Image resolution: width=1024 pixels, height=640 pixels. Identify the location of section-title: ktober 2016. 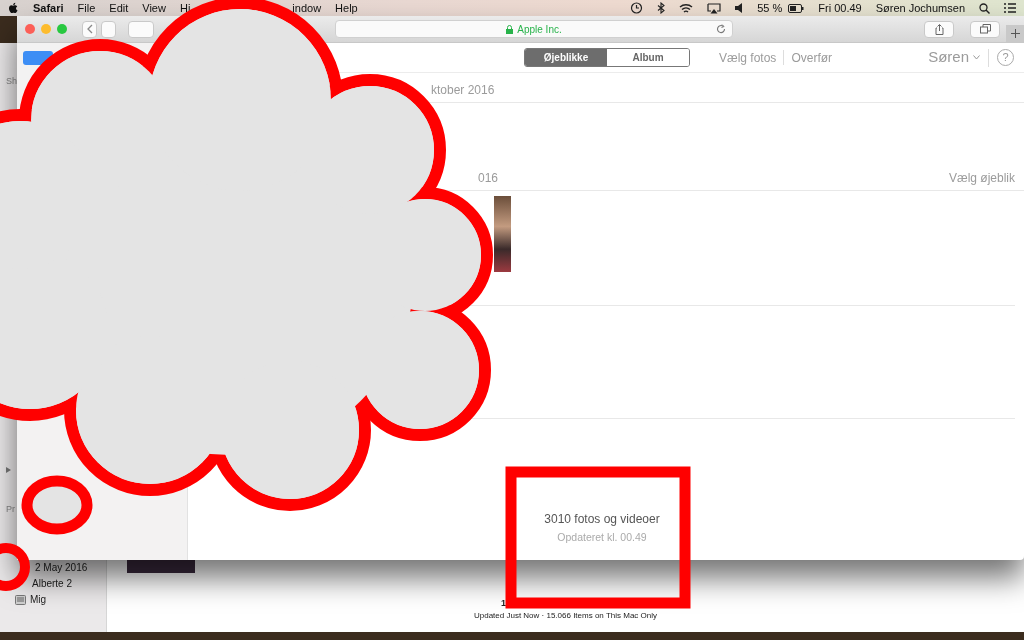
(463, 90).